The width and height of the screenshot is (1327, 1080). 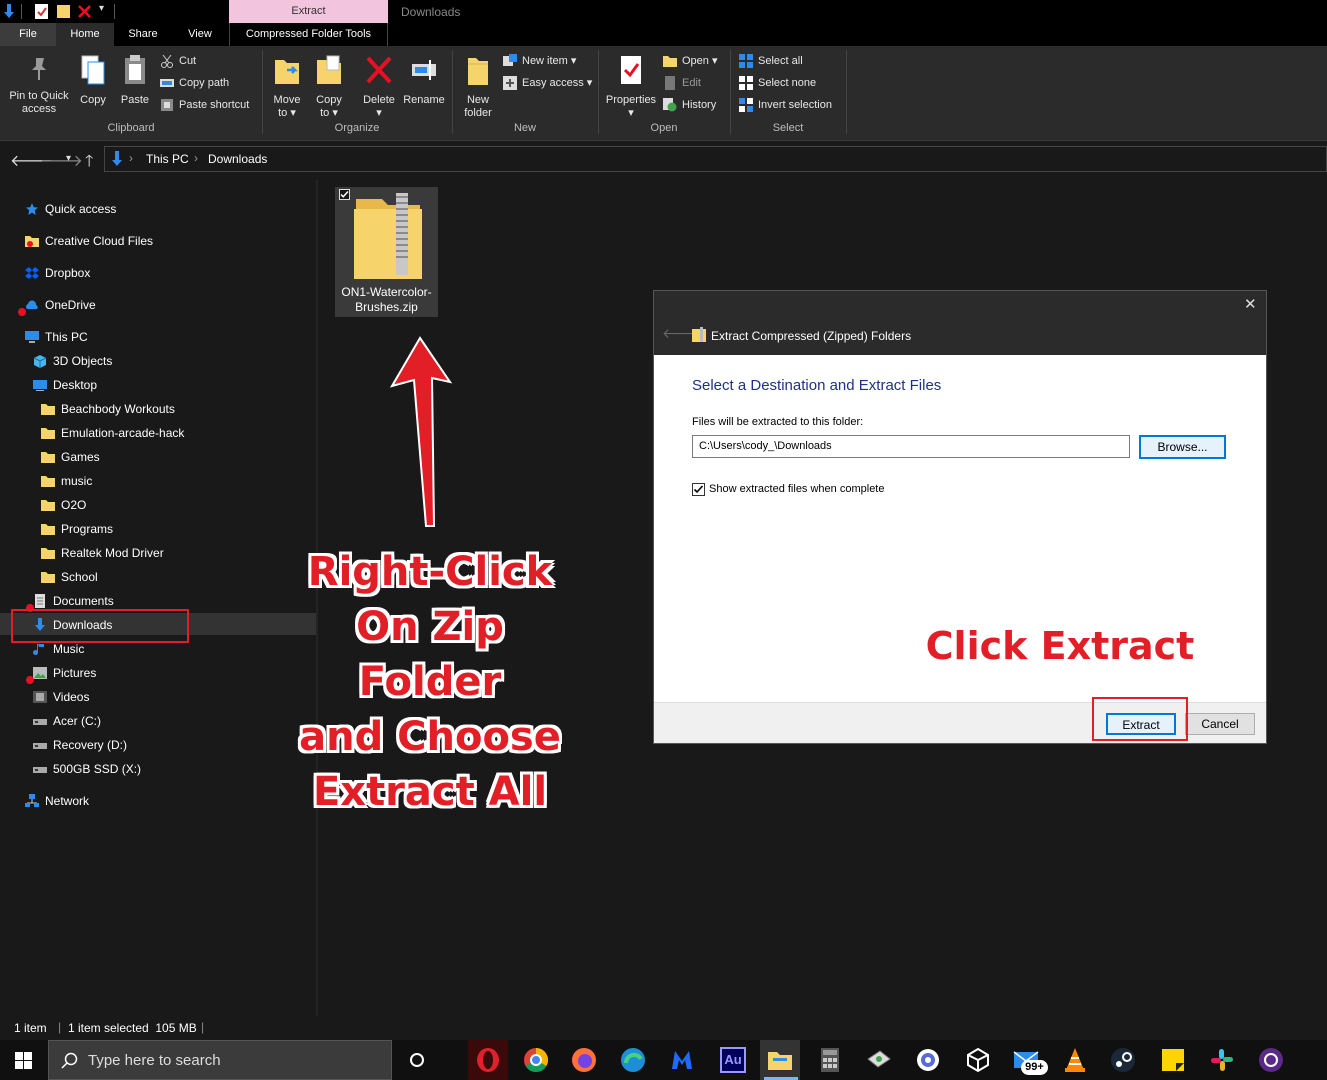 What do you see at coordinates (631, 87) in the screenshot?
I see `properties-button: Properties ▾` at bounding box center [631, 87].